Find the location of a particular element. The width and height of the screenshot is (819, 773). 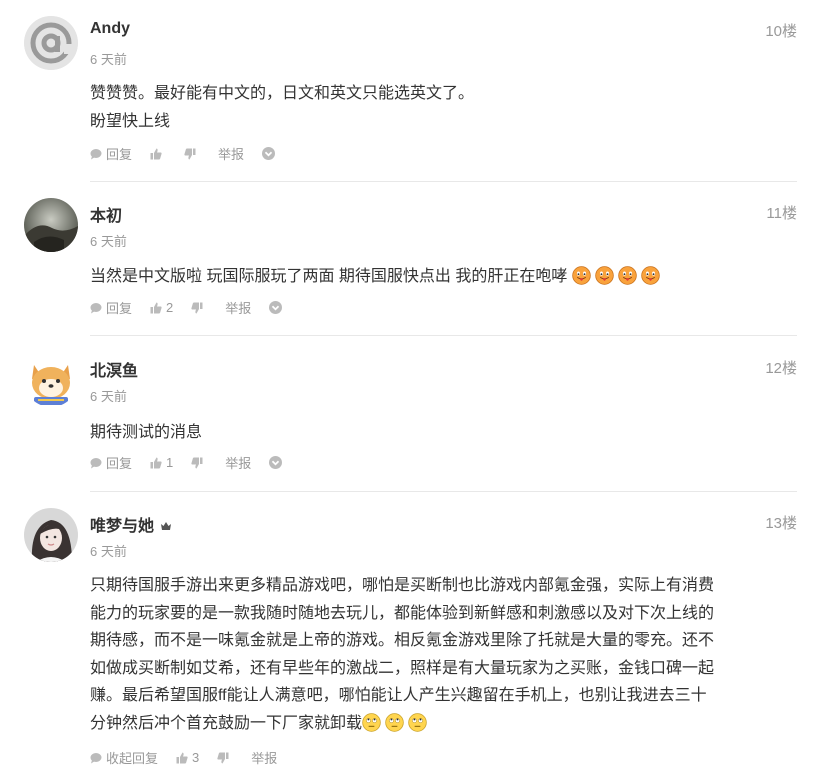

comment-line: 期待测试的消息 is located at coordinates (146, 432).